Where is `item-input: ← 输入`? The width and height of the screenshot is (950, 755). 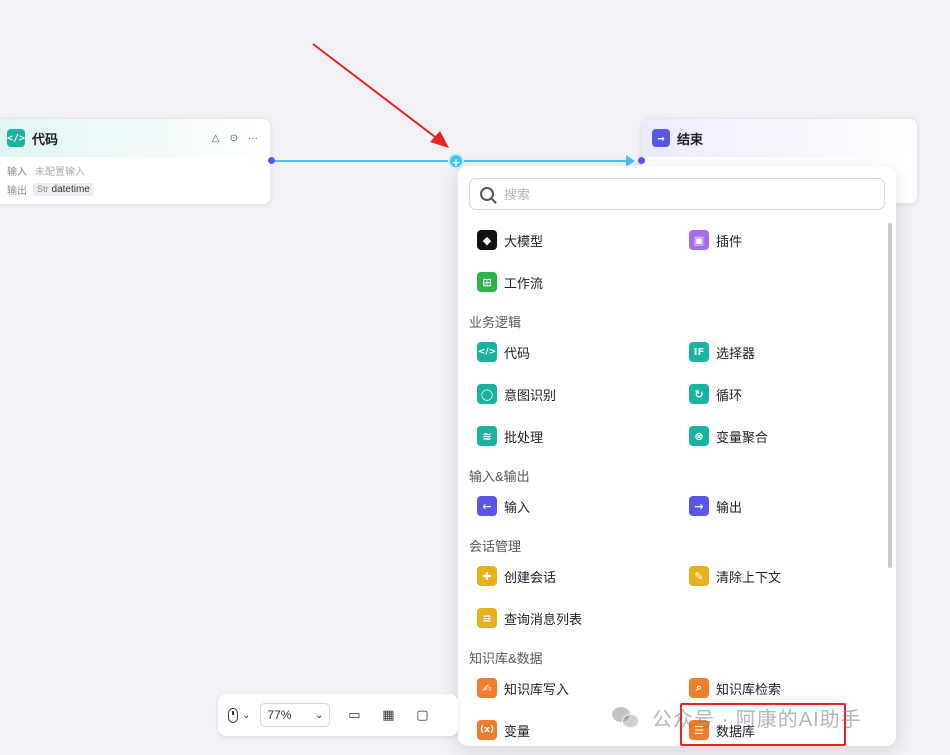
item-input: ← 输入 is located at coordinates (503, 506).